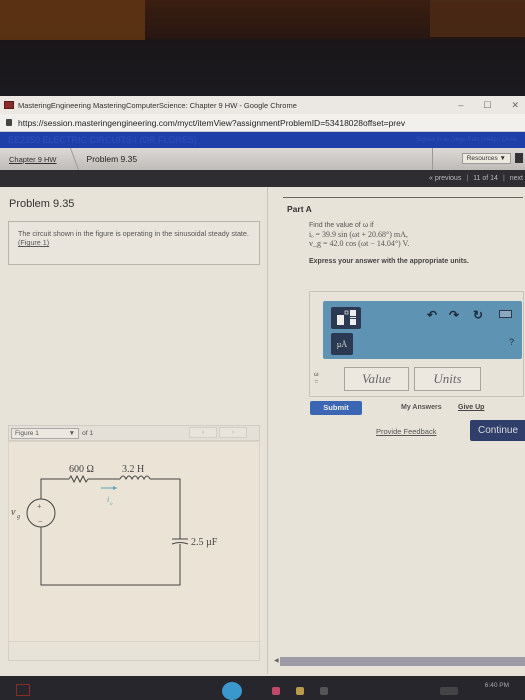 This screenshot has width=525, height=700. What do you see at coordinates (516, 178) in the screenshot?
I see `next-link: next` at bounding box center [516, 178].